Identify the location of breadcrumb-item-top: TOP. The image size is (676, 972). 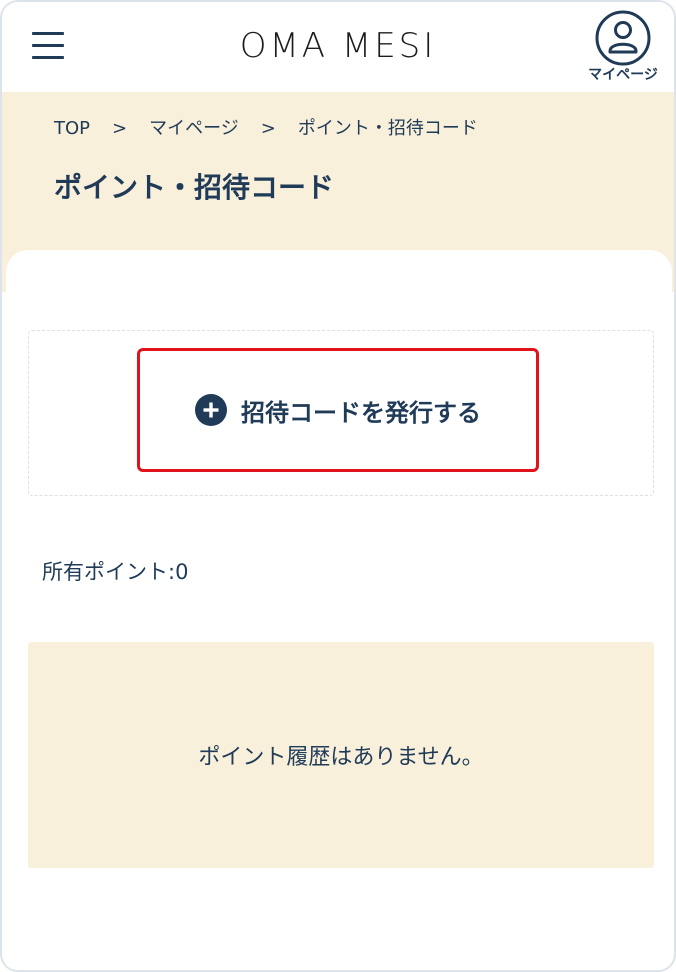
(72, 128).